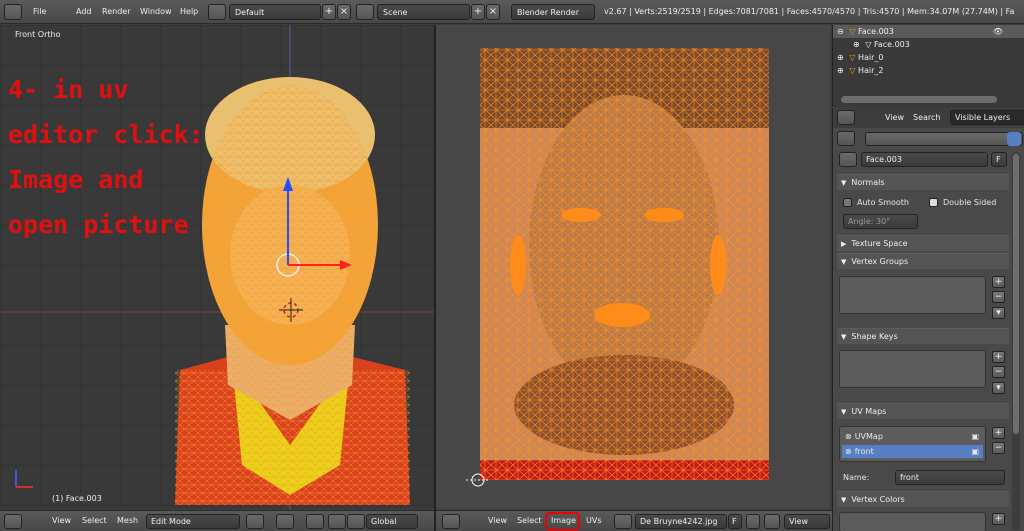 This screenshot has width=1024, height=531. Describe the element at coordinates (879, 243) in the screenshot. I see `panel-title: Texture Space` at that location.